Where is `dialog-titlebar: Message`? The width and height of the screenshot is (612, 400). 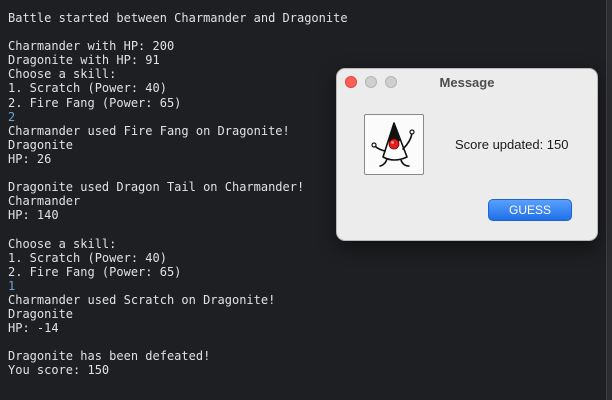 dialog-titlebar: Message is located at coordinates (467, 83).